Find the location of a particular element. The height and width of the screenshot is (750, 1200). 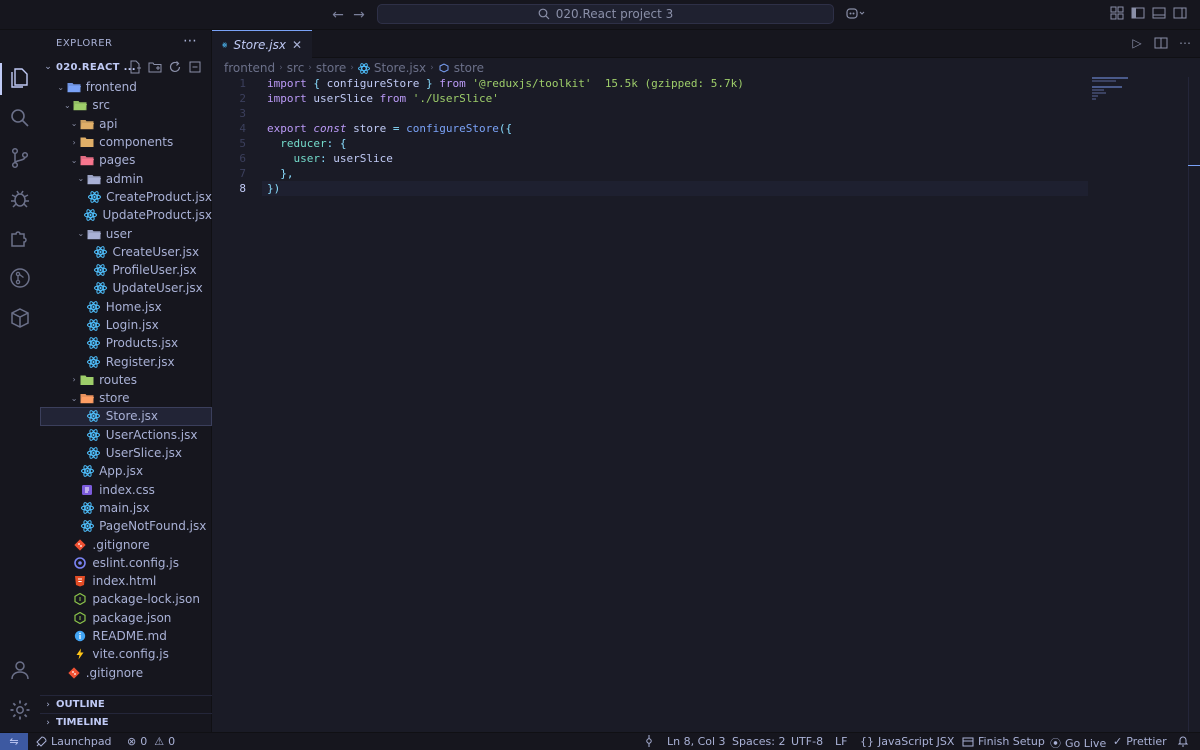

tree-item-label: user is located at coordinates (118, 233).